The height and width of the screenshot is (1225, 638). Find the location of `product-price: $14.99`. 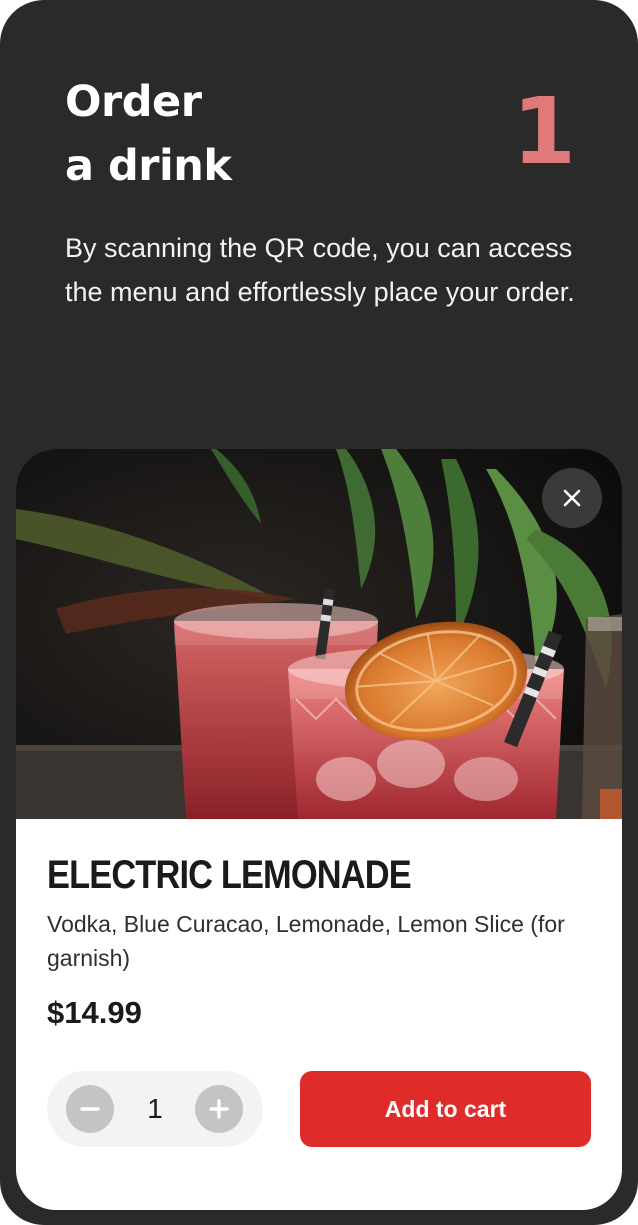

product-price: $14.99 is located at coordinates (94, 1012).